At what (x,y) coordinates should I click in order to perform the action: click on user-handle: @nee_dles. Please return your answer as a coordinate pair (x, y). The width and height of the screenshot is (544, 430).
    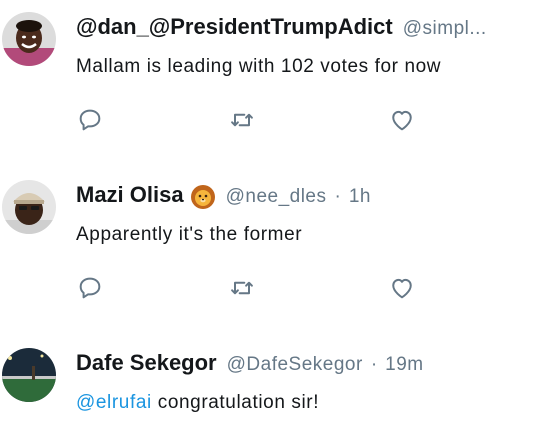
    Looking at the image, I should click on (276, 197).